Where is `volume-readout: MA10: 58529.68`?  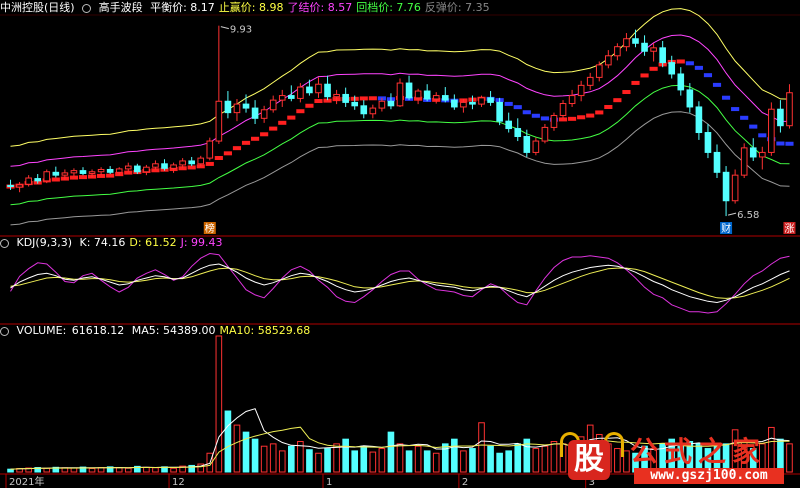
volume-readout: MA10: 58529.68 is located at coordinates (265, 330).